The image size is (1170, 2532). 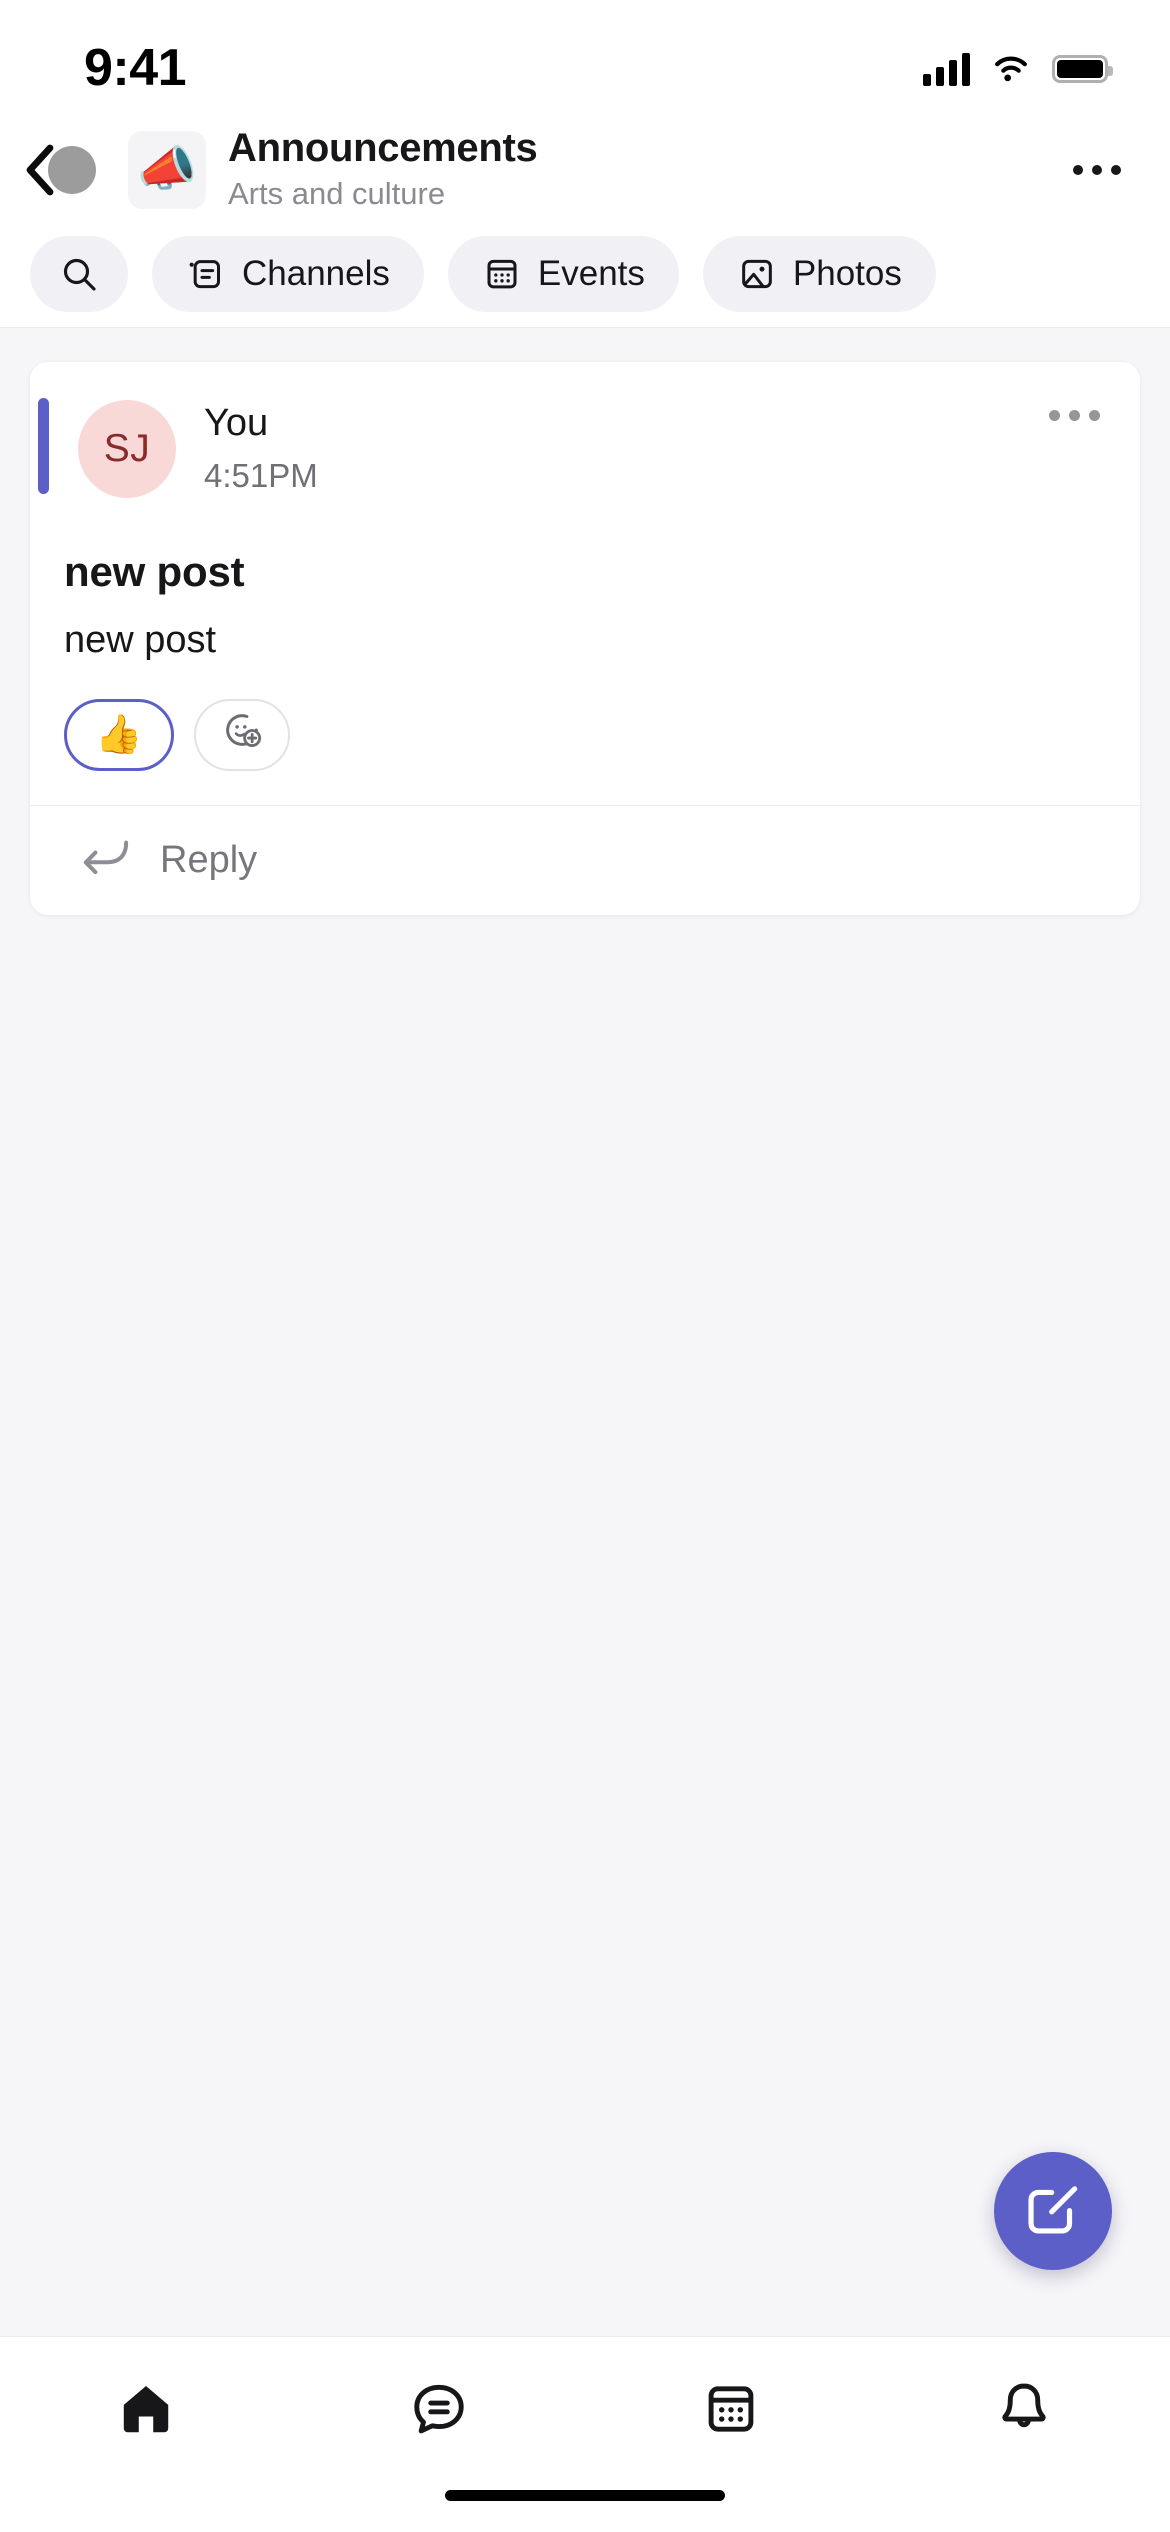 I want to click on compose-fab-button, so click(x=1053, y=2211).